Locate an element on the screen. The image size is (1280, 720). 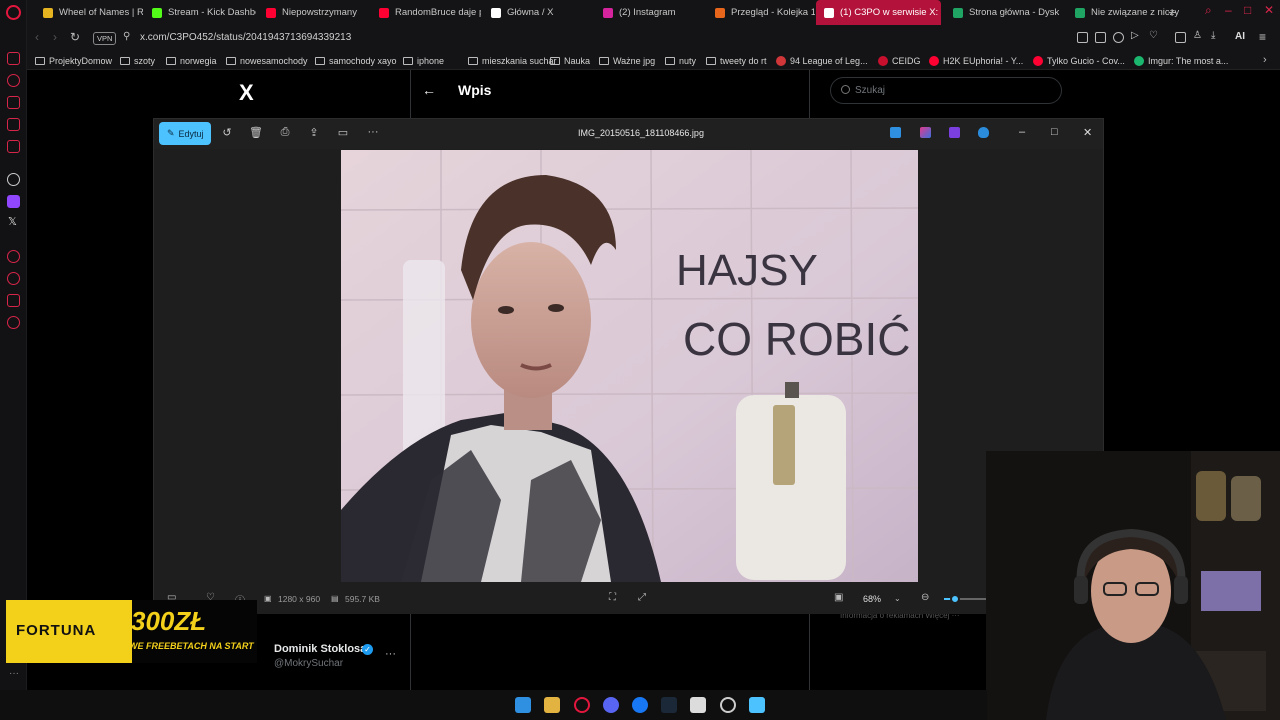
slideshow-icon: ▭ is located at coordinates (343, 132).